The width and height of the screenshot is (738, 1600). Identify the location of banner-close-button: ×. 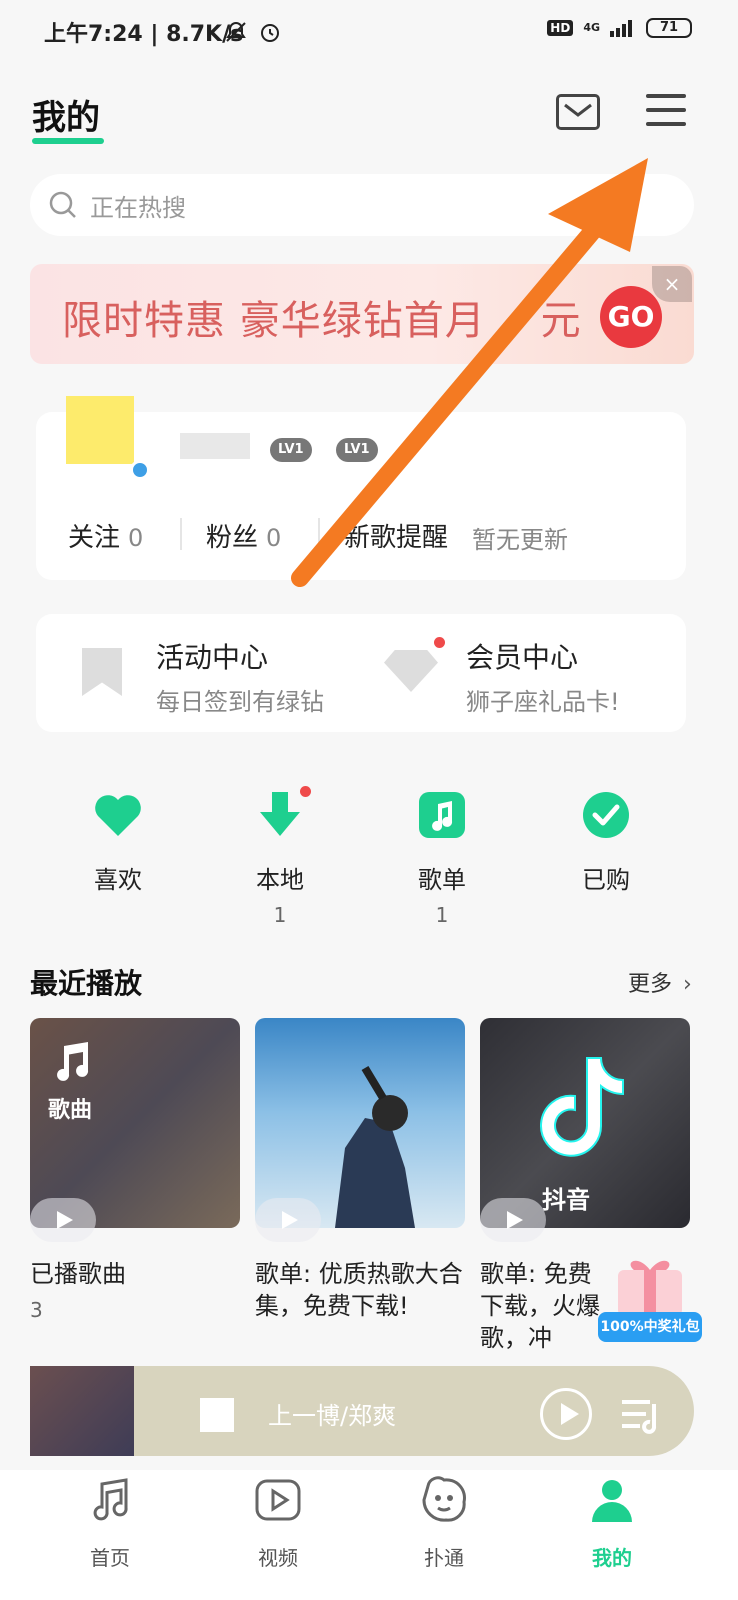
(672, 284).